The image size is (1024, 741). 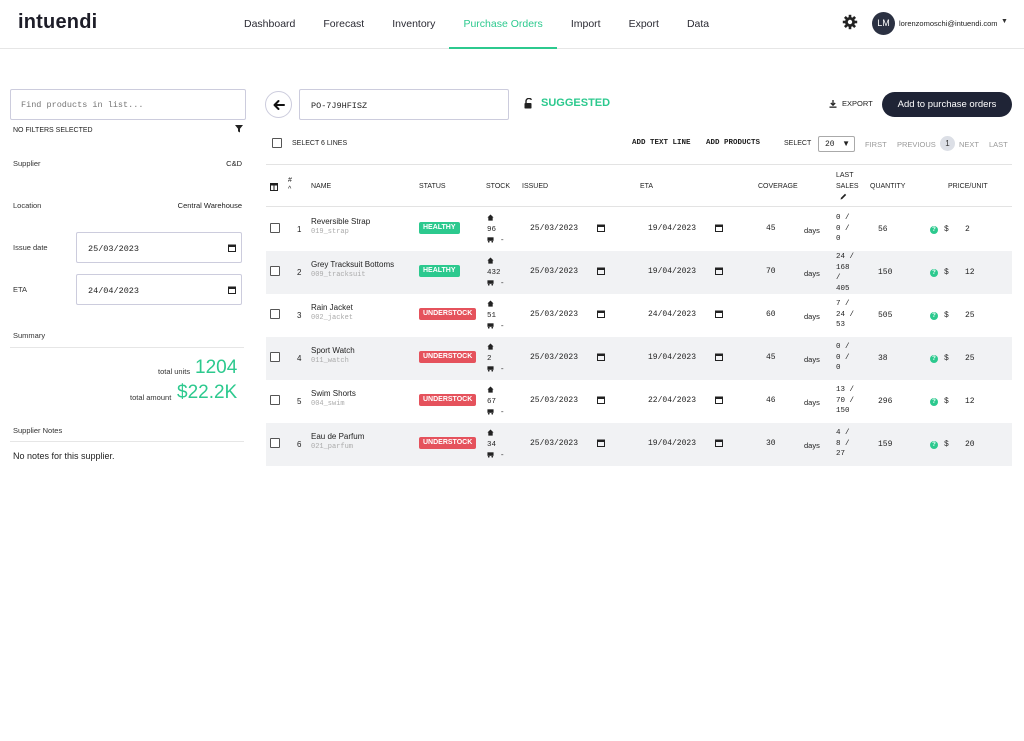 I want to click on product-name: Rain Jacket, so click(x=332, y=307).